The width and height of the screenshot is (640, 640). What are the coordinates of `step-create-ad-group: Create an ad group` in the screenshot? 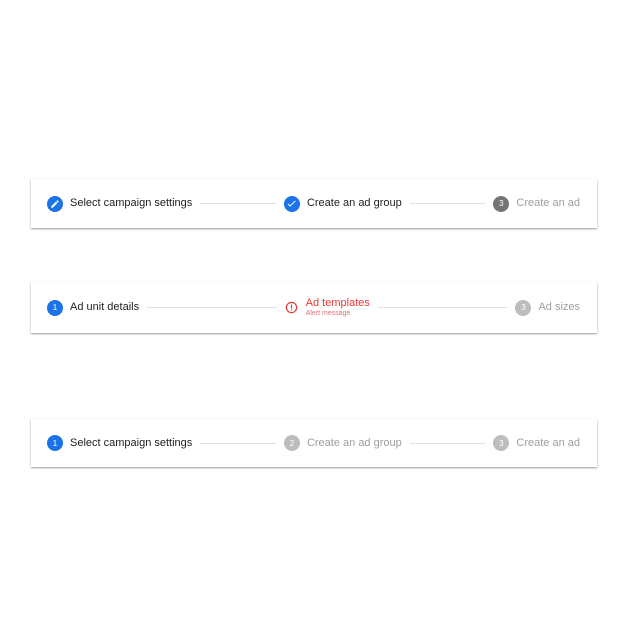 It's located at (342, 203).